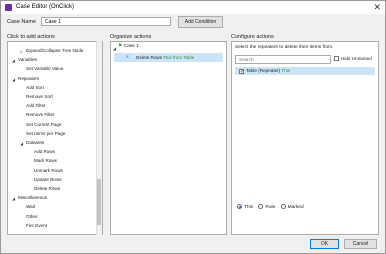 The image size is (386, 254). What do you see at coordinates (47, 188) in the screenshot?
I see `tree-item: Delete Rows` at bounding box center [47, 188].